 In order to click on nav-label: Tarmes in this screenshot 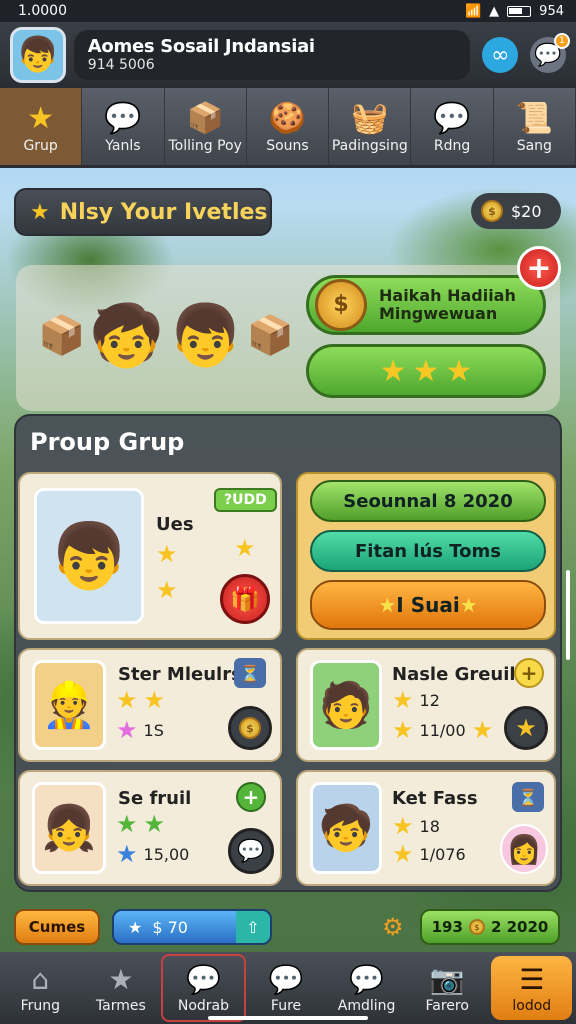, I will do `click(120, 1006)`.